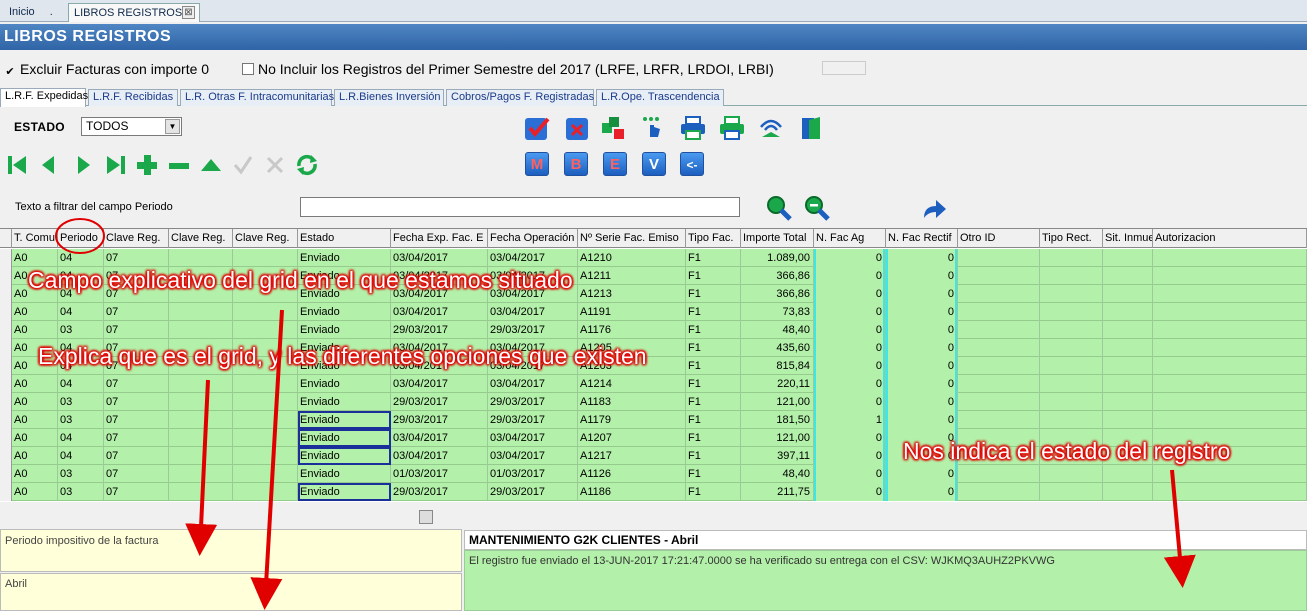  I want to click on table-cell: 220,11, so click(777, 384).